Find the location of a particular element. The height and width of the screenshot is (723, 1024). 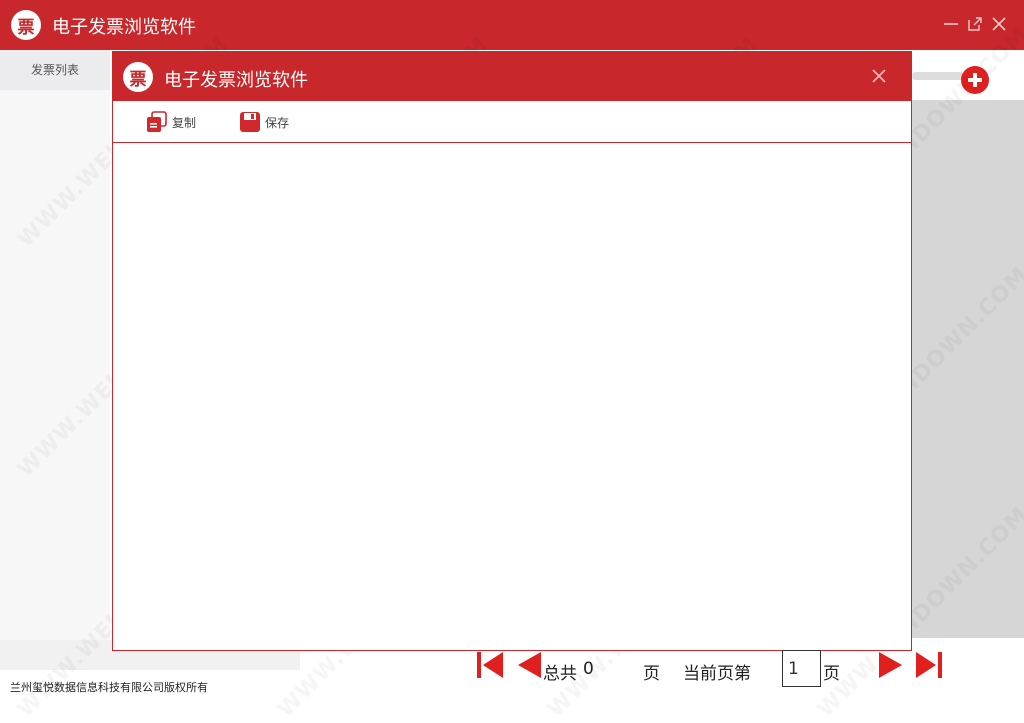

maximize-icon is located at coordinates (975, 24).